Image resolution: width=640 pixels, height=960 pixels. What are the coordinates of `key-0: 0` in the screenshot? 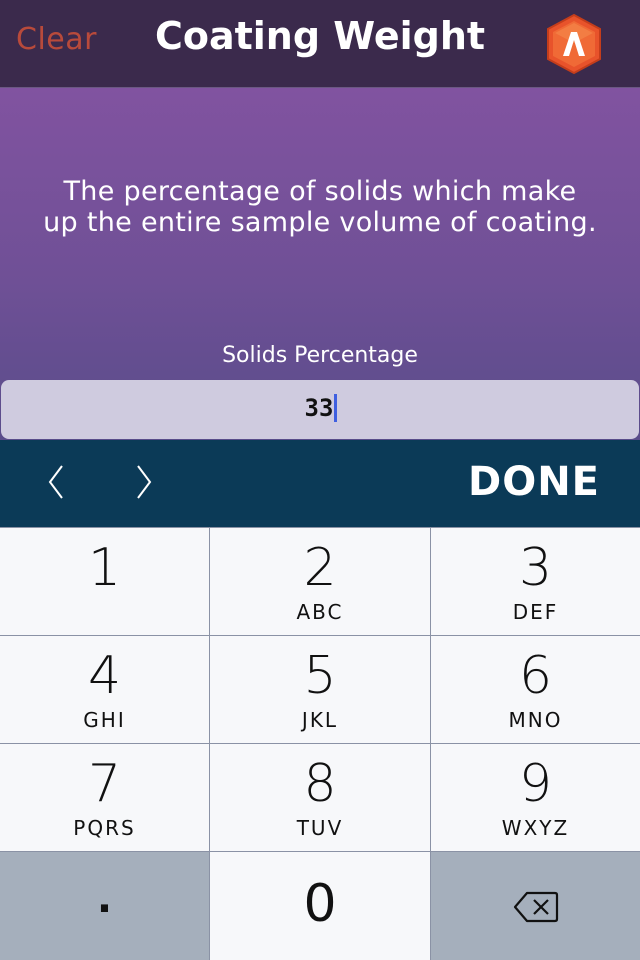 It's located at (320, 906).